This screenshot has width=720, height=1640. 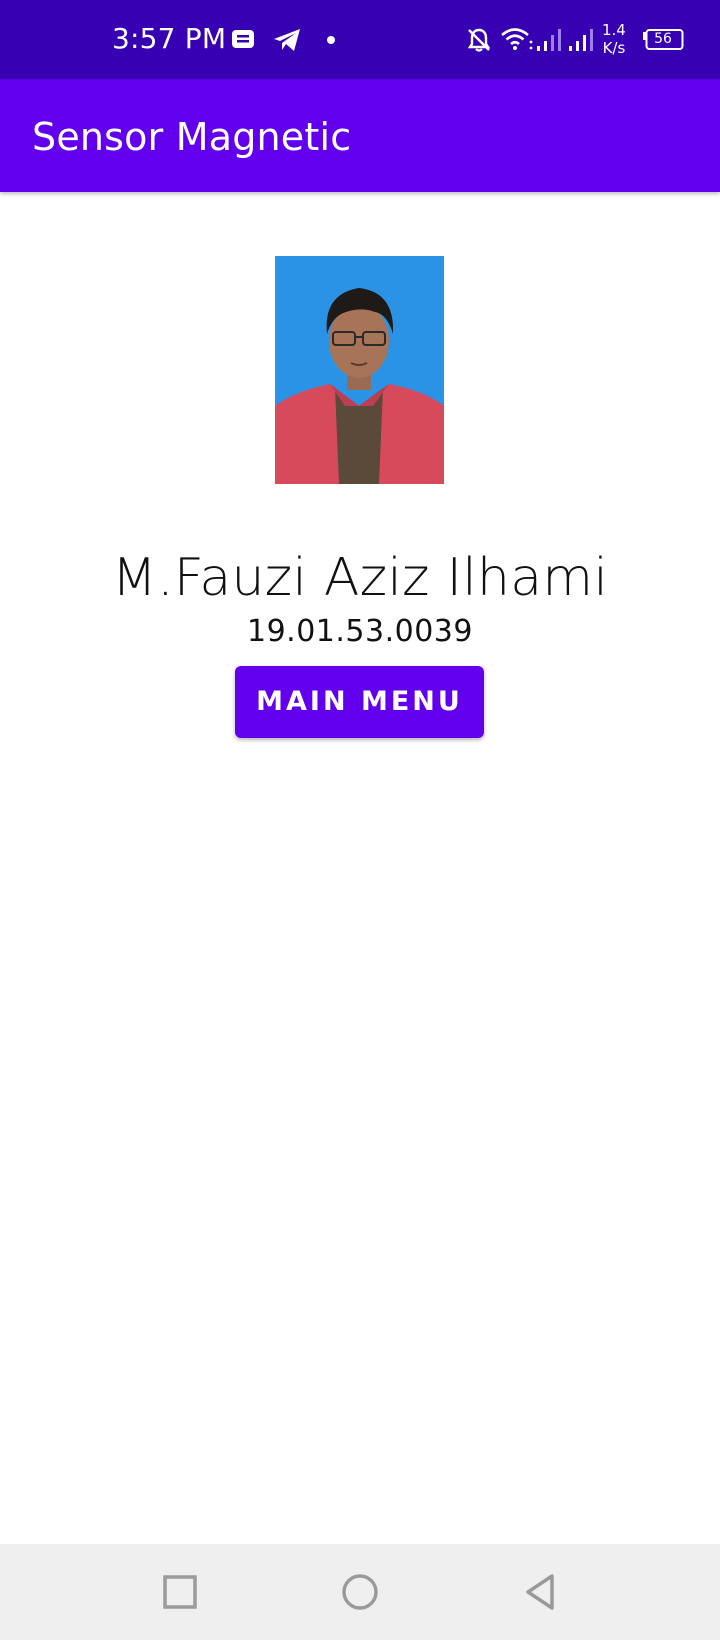 I want to click on wifi-icon, so click(x=517, y=39).